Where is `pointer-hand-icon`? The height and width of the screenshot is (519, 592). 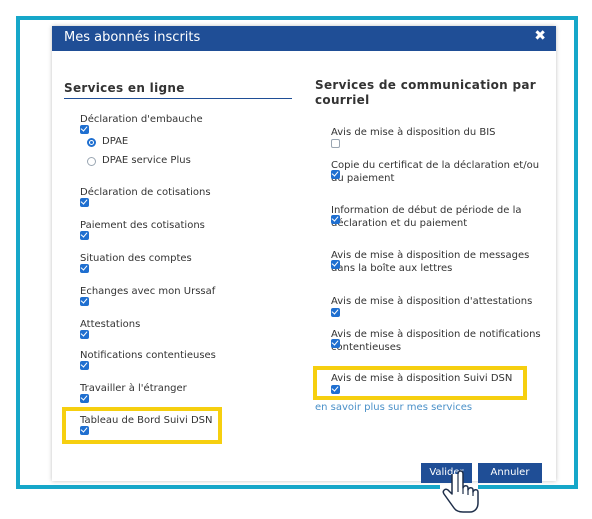 pointer-hand-icon is located at coordinates (460, 491).